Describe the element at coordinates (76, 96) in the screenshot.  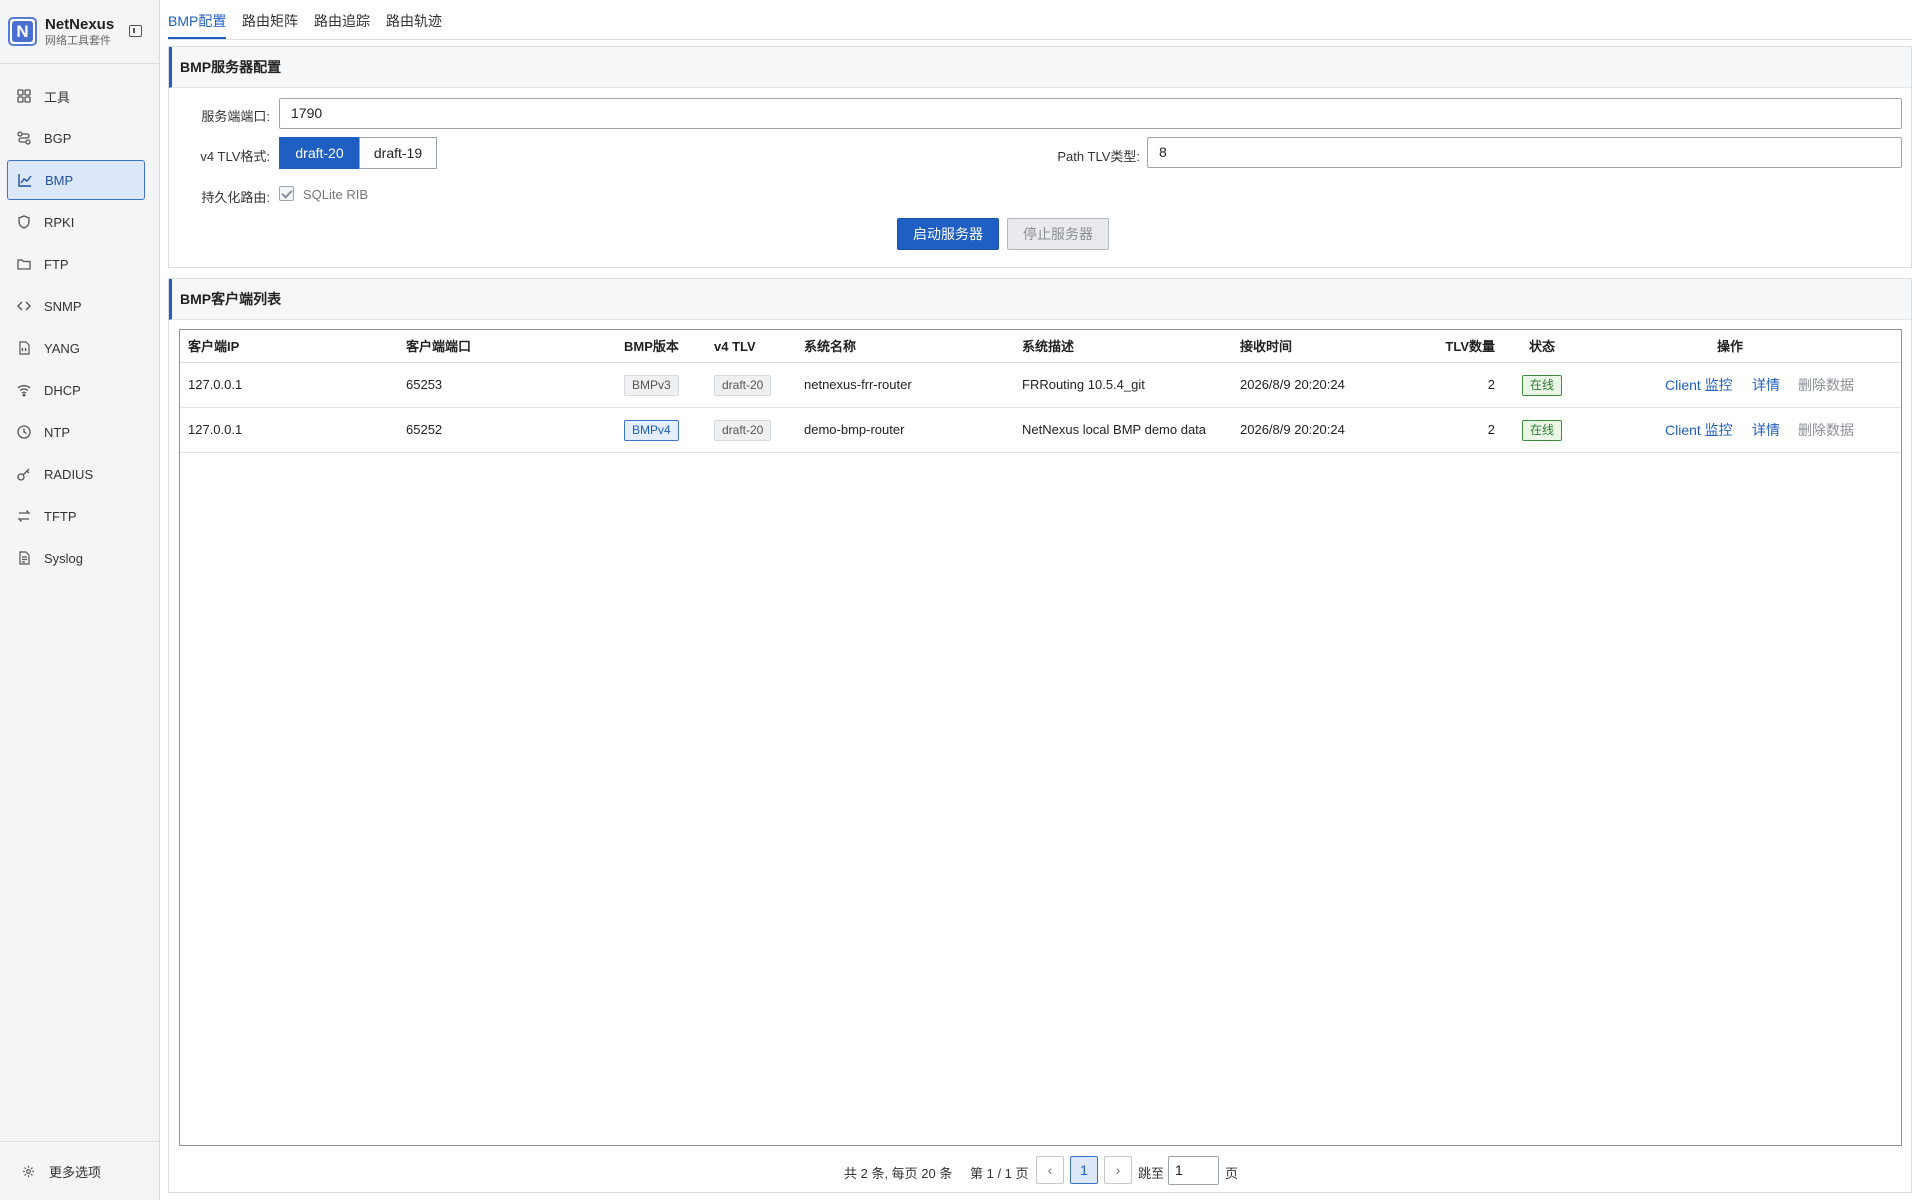
I see `sidebar-item-tools: 工具` at that location.